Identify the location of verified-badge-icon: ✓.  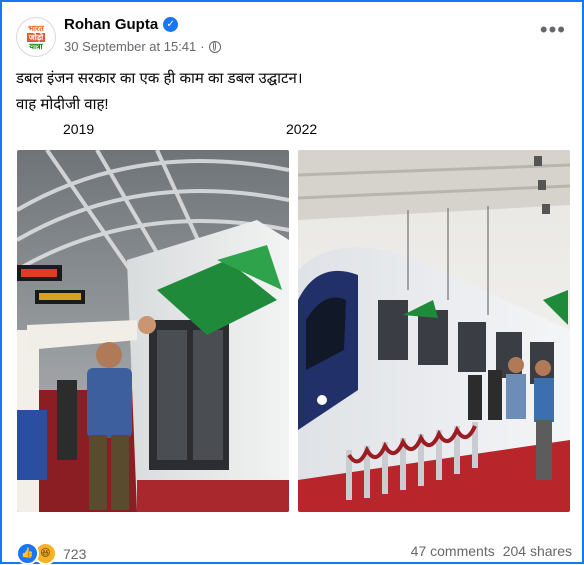
(171, 24).